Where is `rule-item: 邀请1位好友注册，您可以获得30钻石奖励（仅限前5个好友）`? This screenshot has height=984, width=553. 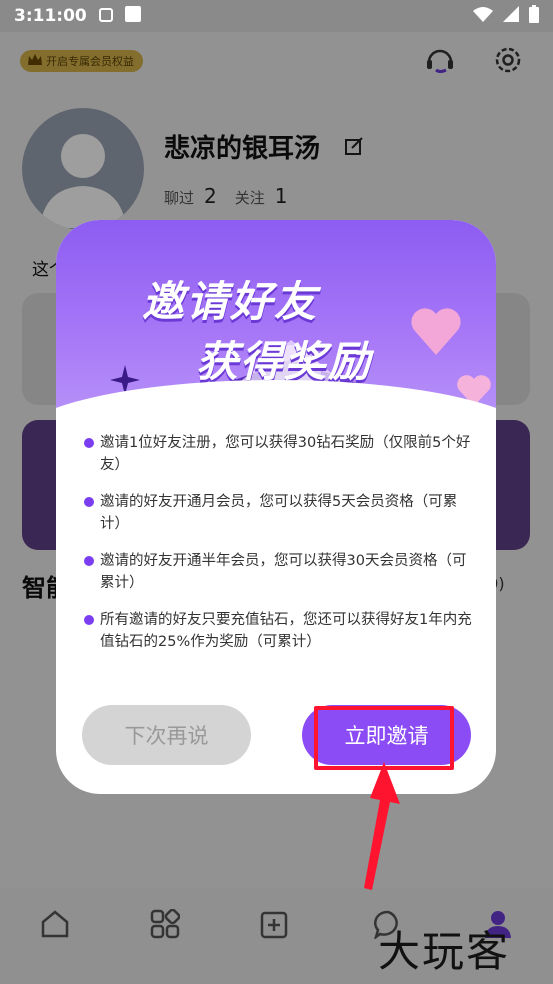
rule-item: 邀请1位好友注册，您可以获得30钻石奖励（仅限前5个好友） is located at coordinates (280, 454).